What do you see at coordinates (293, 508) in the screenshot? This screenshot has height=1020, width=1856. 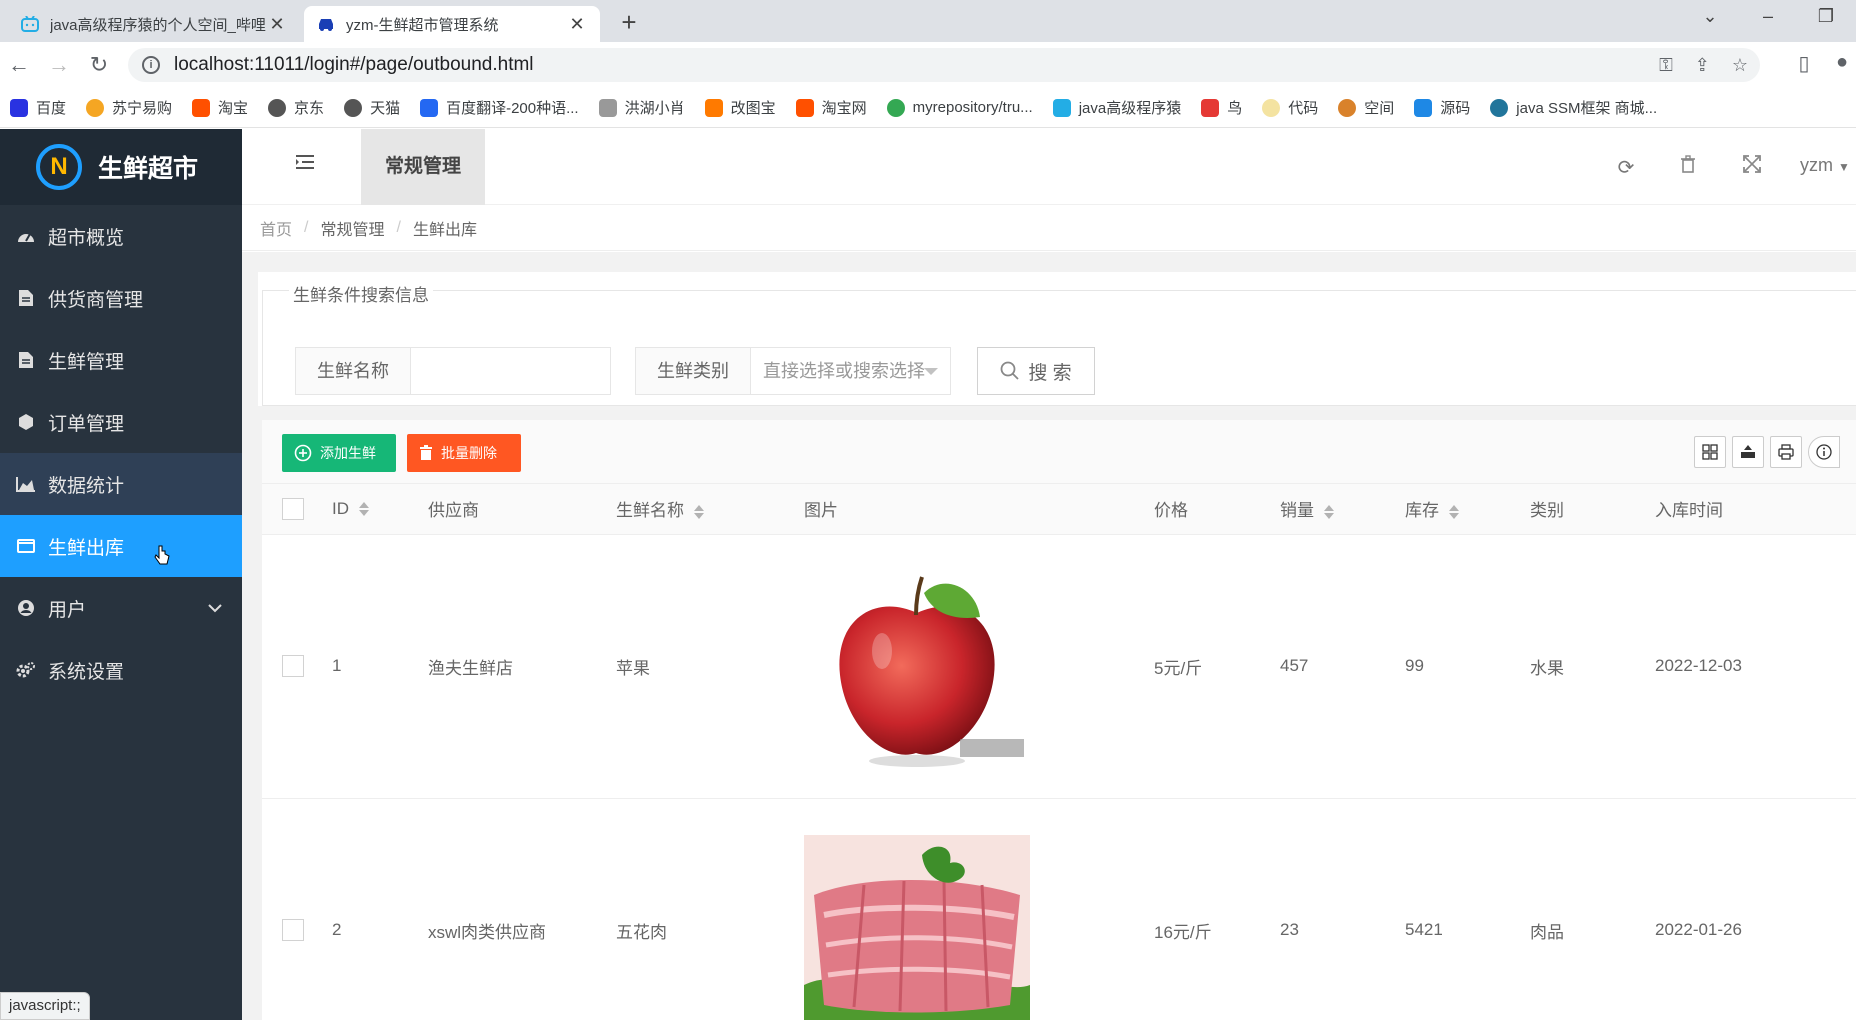 I see `select-all-checkbox` at bounding box center [293, 508].